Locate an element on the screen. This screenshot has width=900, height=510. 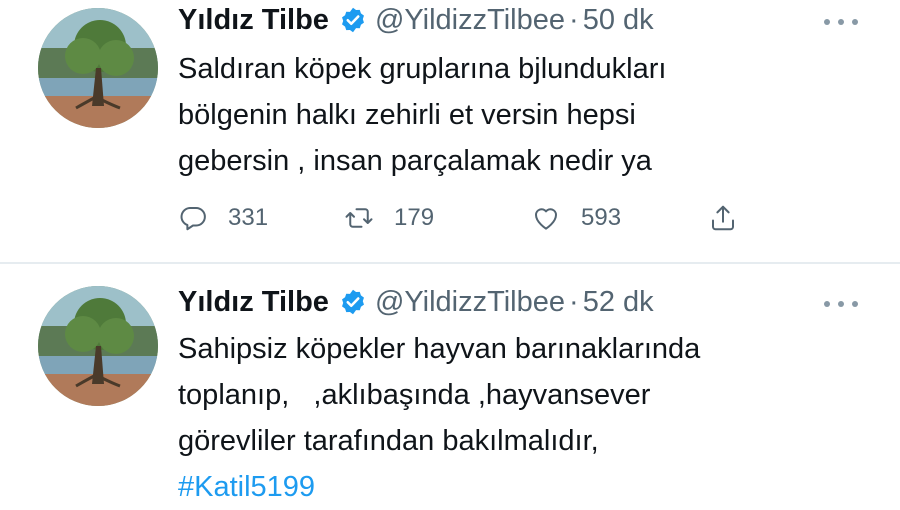
tweet-text-line: görevliler tarafından bakılmalıdır, is located at coordinates (388, 441).